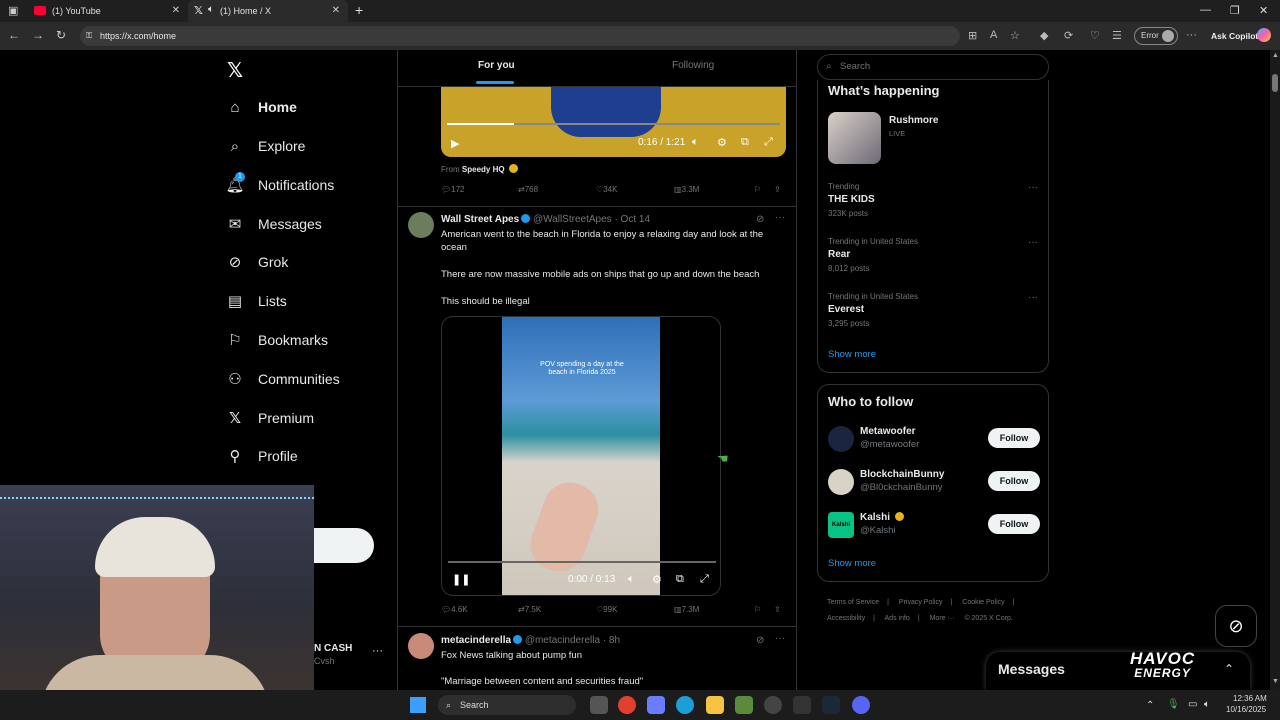 The width and height of the screenshot is (1280, 720). I want to click on pip-icon: ⧉, so click(680, 579).